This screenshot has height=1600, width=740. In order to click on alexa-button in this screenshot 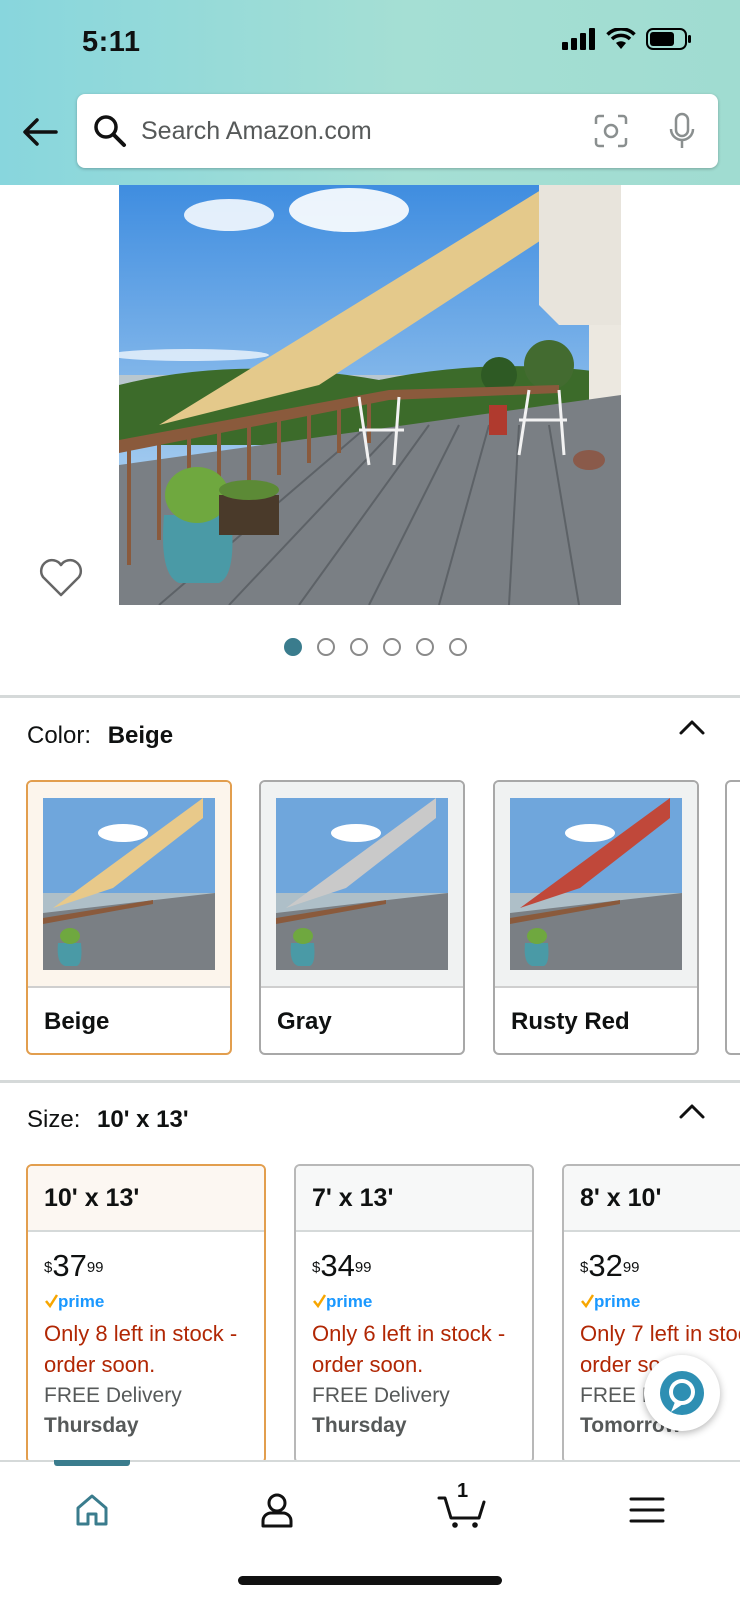, I will do `click(682, 1393)`.